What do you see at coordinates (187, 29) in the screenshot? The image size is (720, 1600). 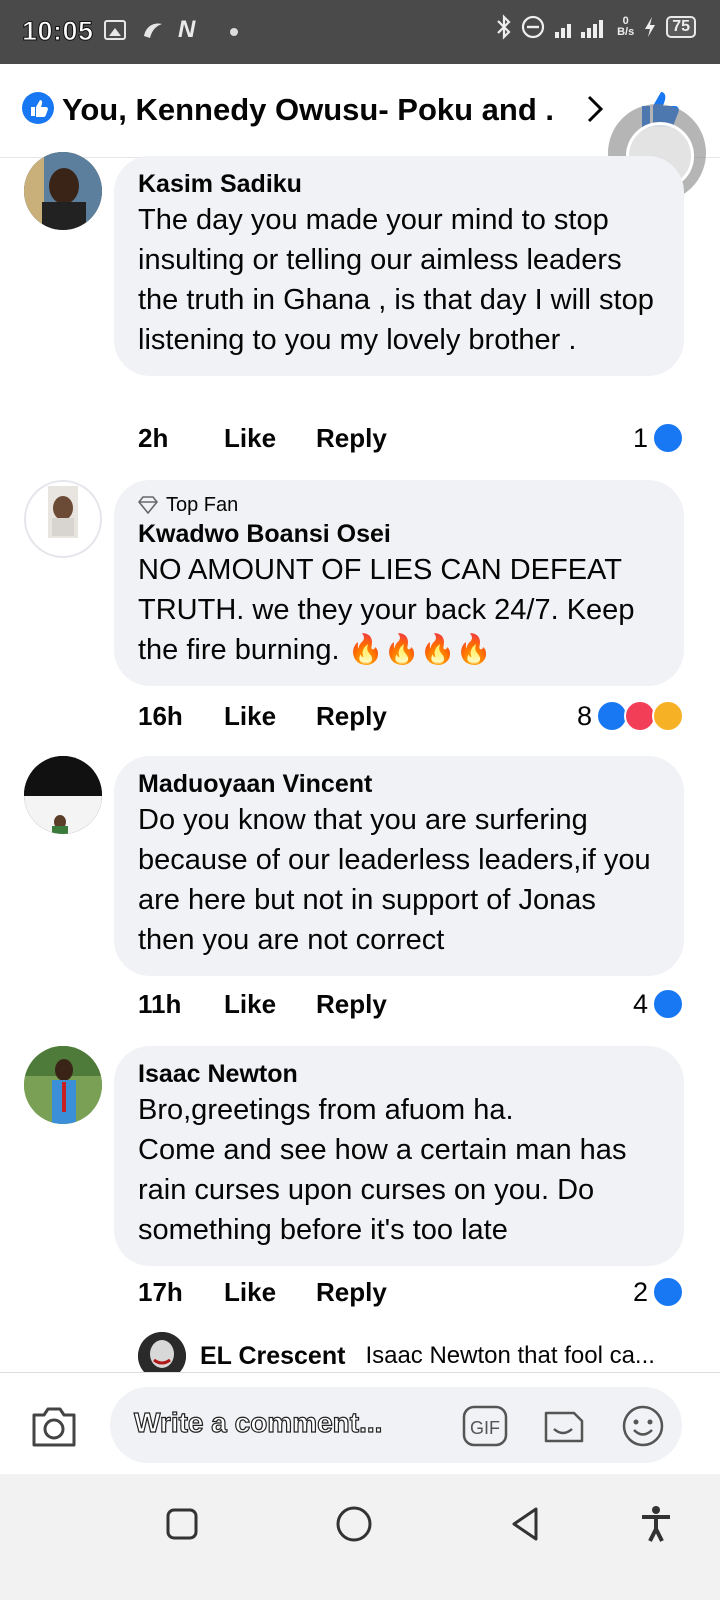 I see `n-app-icon: N` at bounding box center [187, 29].